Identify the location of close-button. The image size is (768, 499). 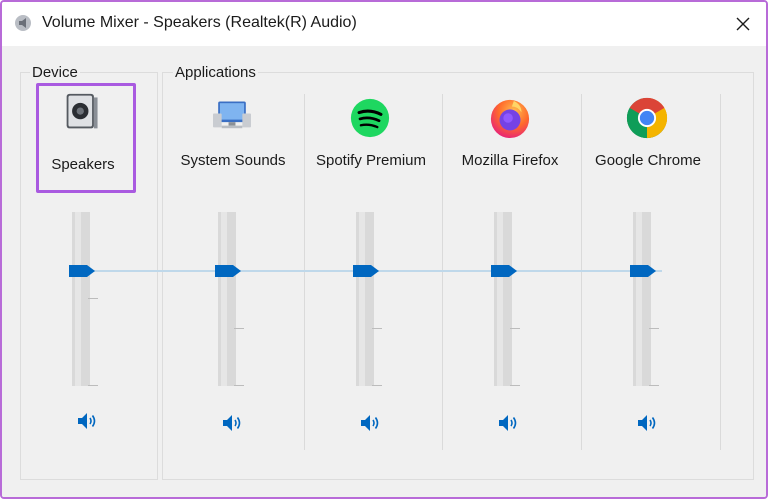
(743, 24).